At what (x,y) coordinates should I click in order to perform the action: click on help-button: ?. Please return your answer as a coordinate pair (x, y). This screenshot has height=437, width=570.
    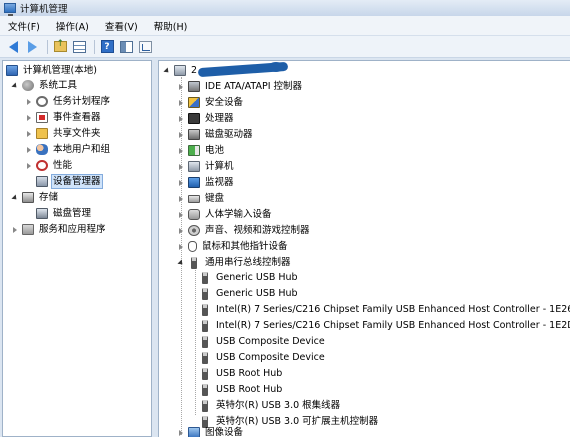
    Looking at the image, I should click on (107, 47).